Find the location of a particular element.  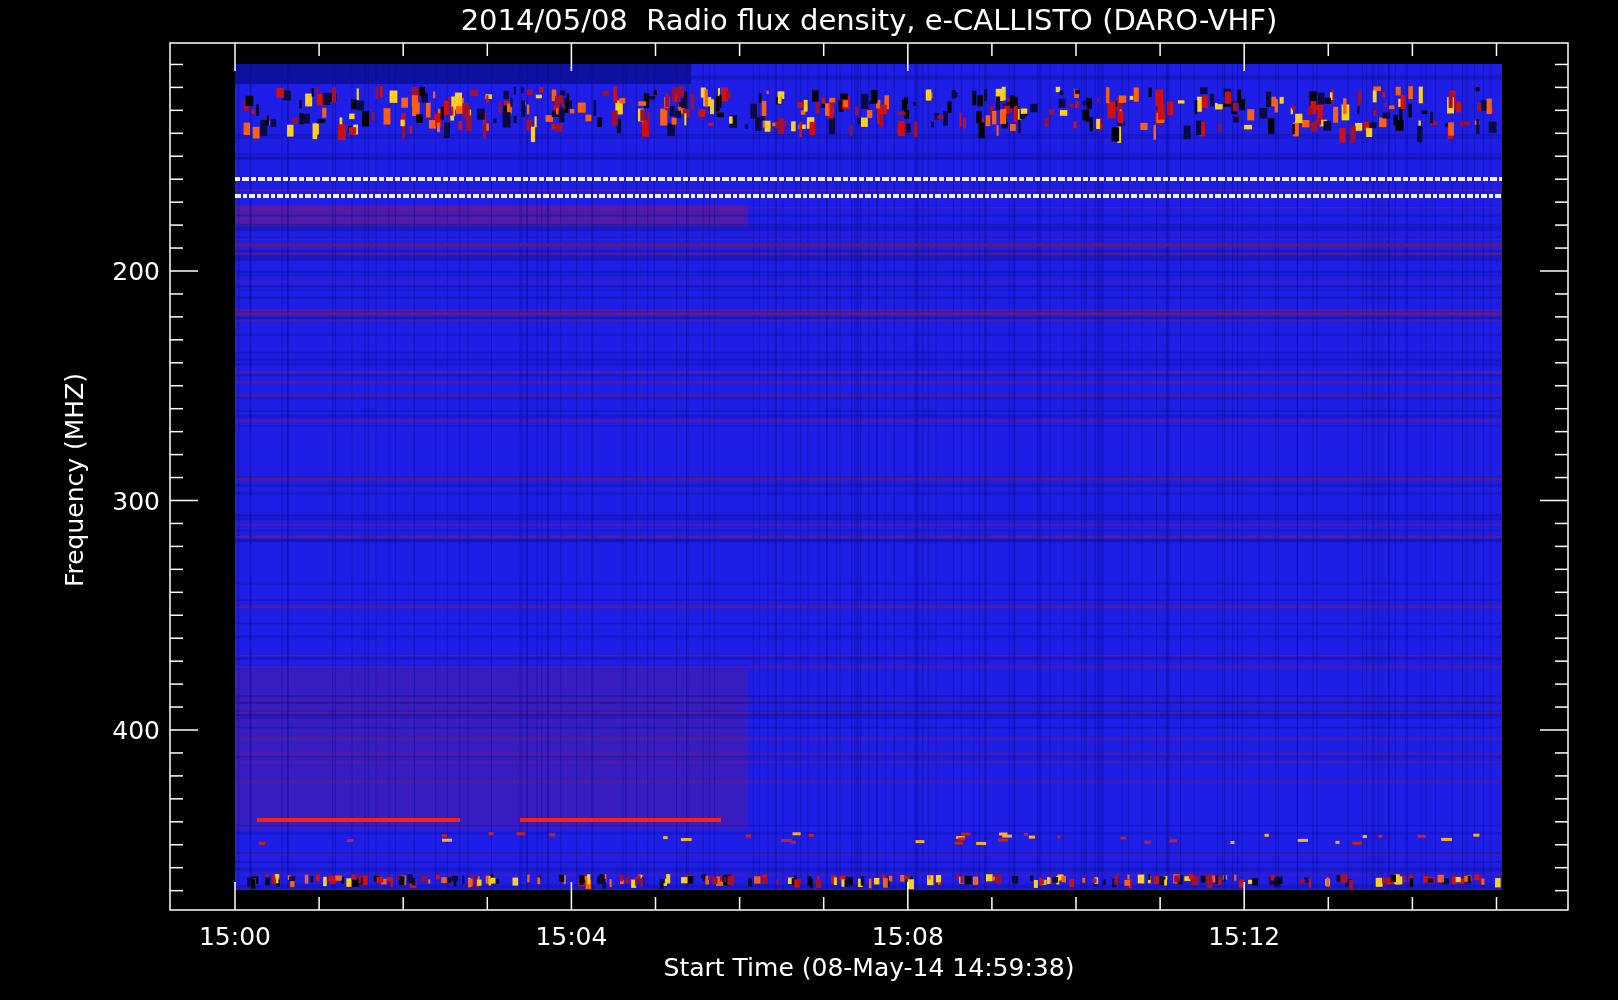

axis-label: Start Time (08-May-14 14:59:38) is located at coordinates (869, 967).